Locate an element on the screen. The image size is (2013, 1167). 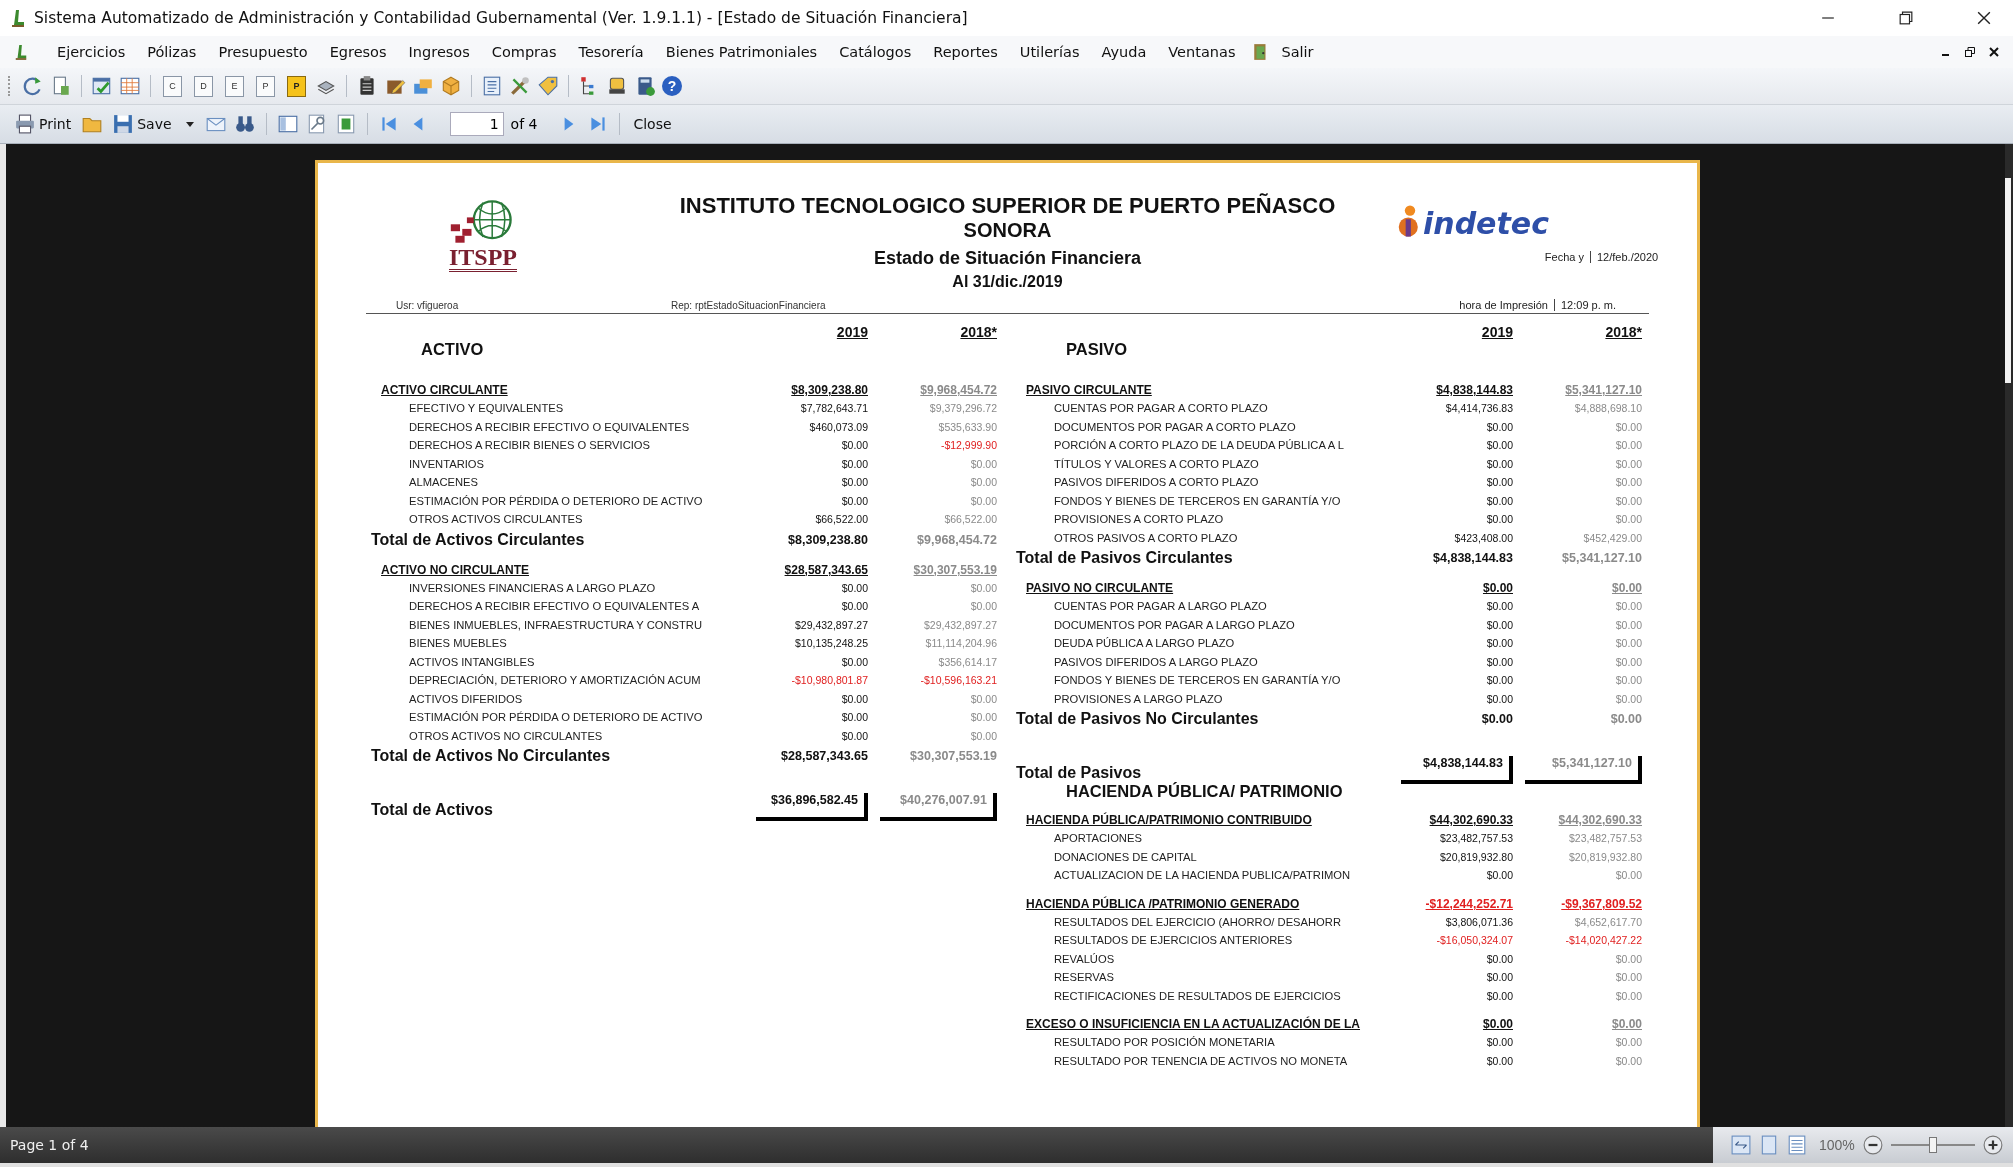
report-title: Estado de Situación Financiera is located at coordinates (1007, 258).